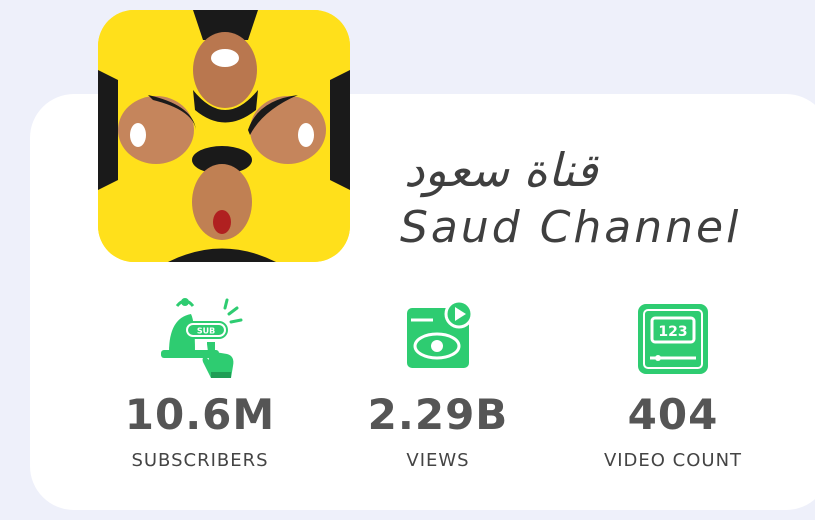 This screenshot has width=815, height=520. What do you see at coordinates (438, 337) in the screenshot?
I see `video-views-icon` at bounding box center [438, 337].